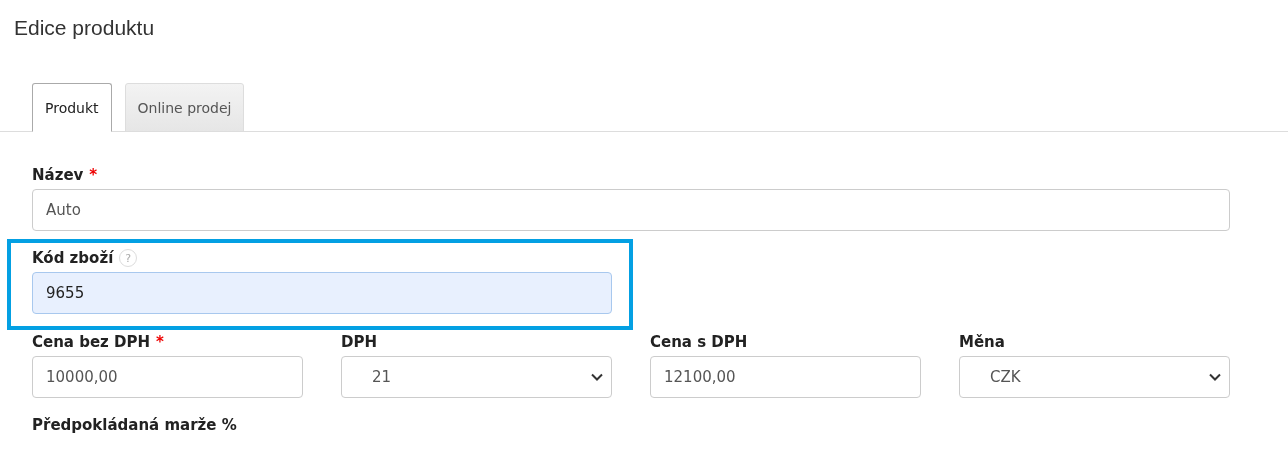  I want to click on field-label: Předpokládaná marže %, so click(134, 425).